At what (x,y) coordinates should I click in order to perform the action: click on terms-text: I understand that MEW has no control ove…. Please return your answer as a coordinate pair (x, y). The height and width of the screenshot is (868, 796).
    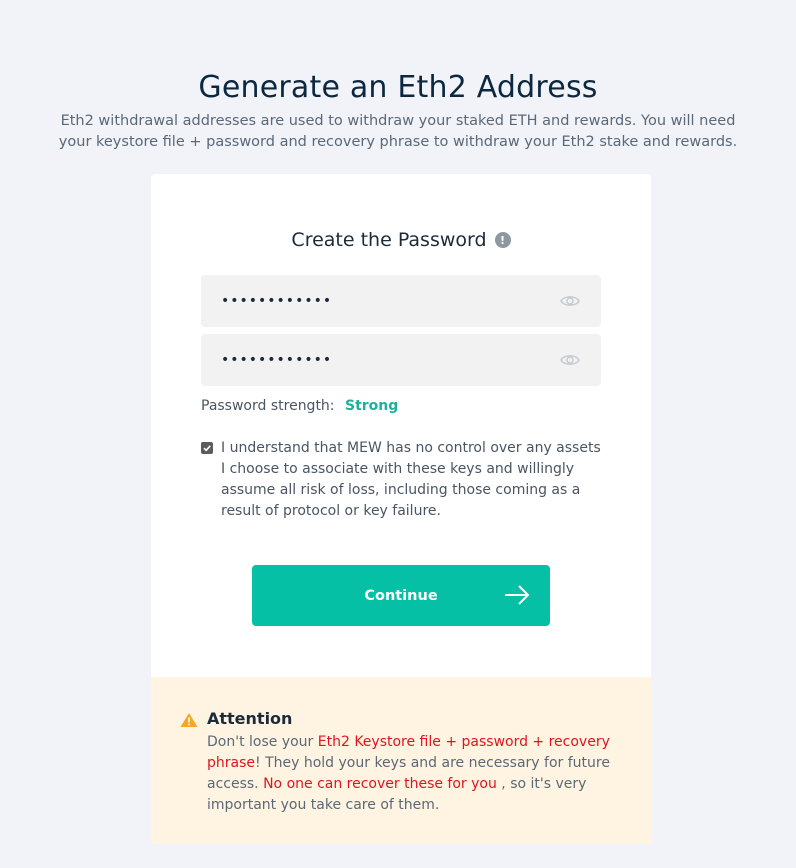
    Looking at the image, I should click on (411, 479).